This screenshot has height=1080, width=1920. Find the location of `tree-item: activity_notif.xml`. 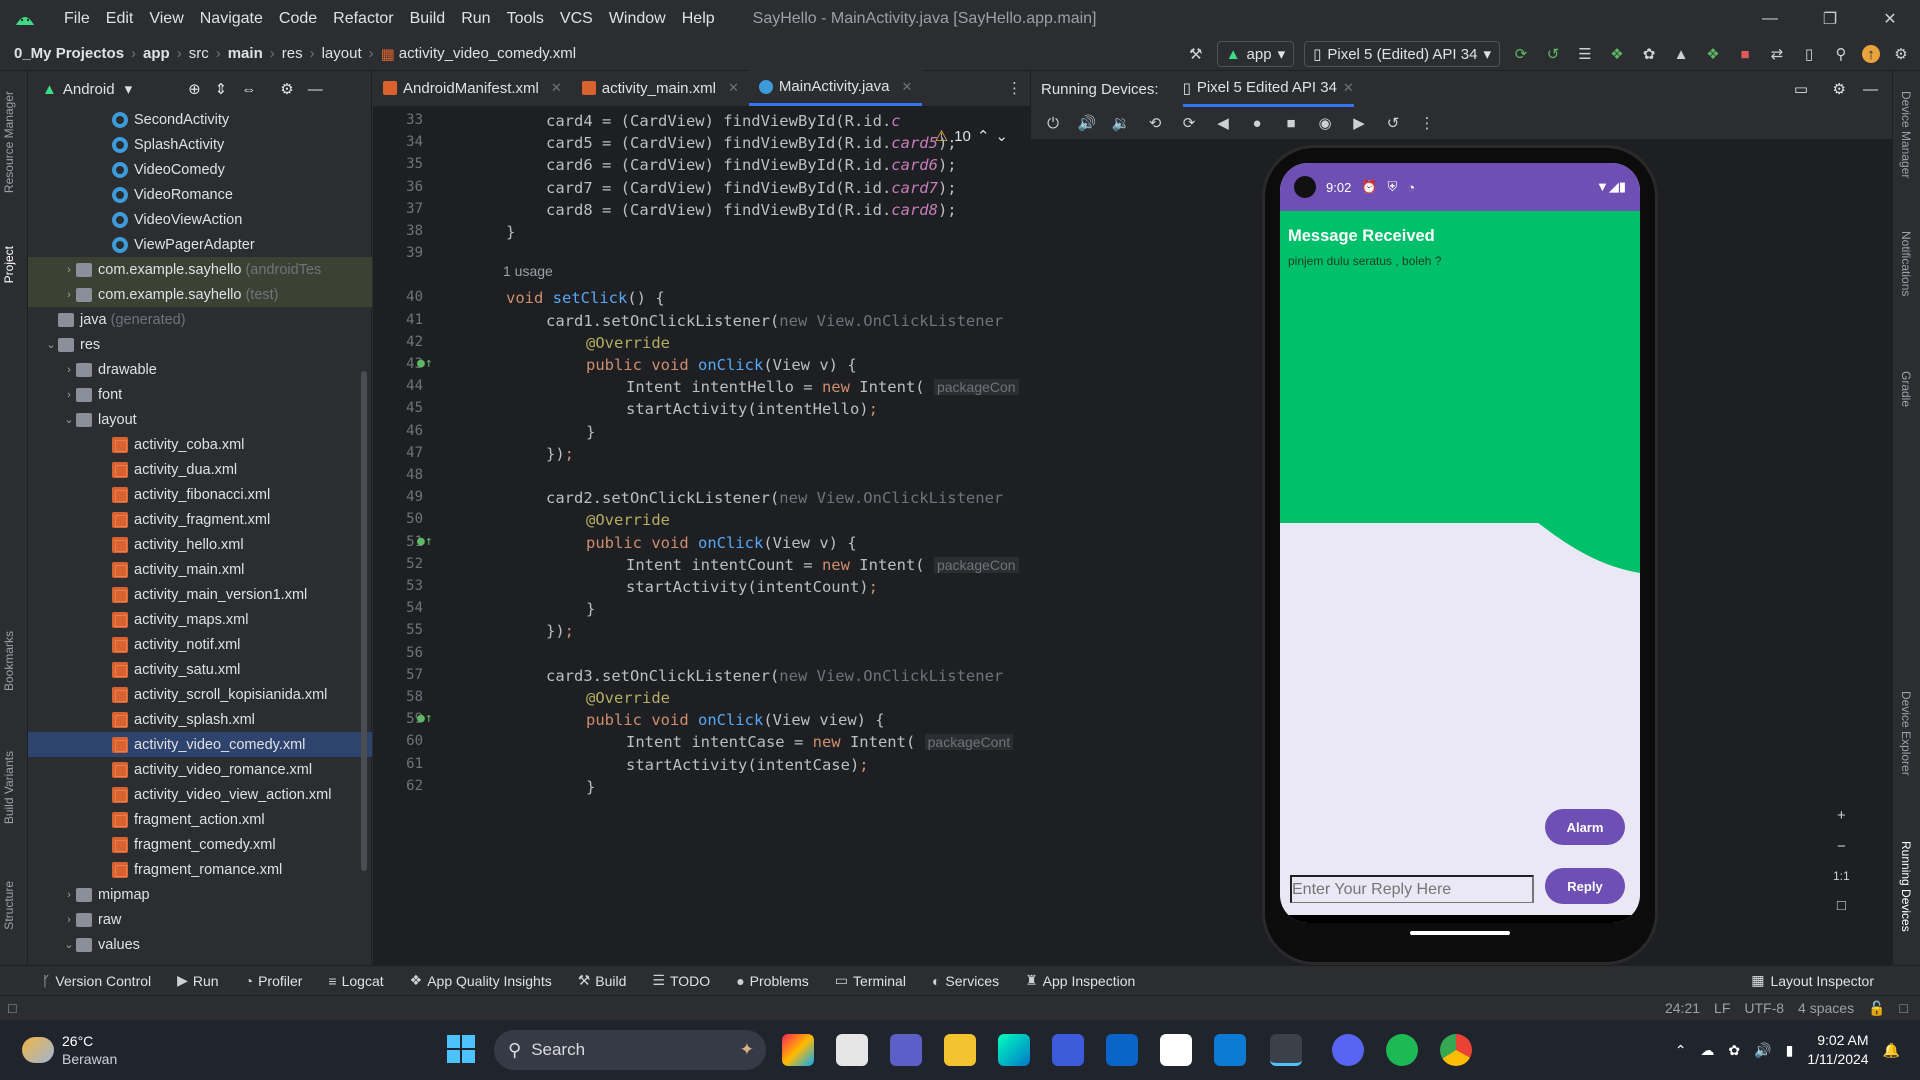

tree-item: activity_notif.xml is located at coordinates (200, 644).